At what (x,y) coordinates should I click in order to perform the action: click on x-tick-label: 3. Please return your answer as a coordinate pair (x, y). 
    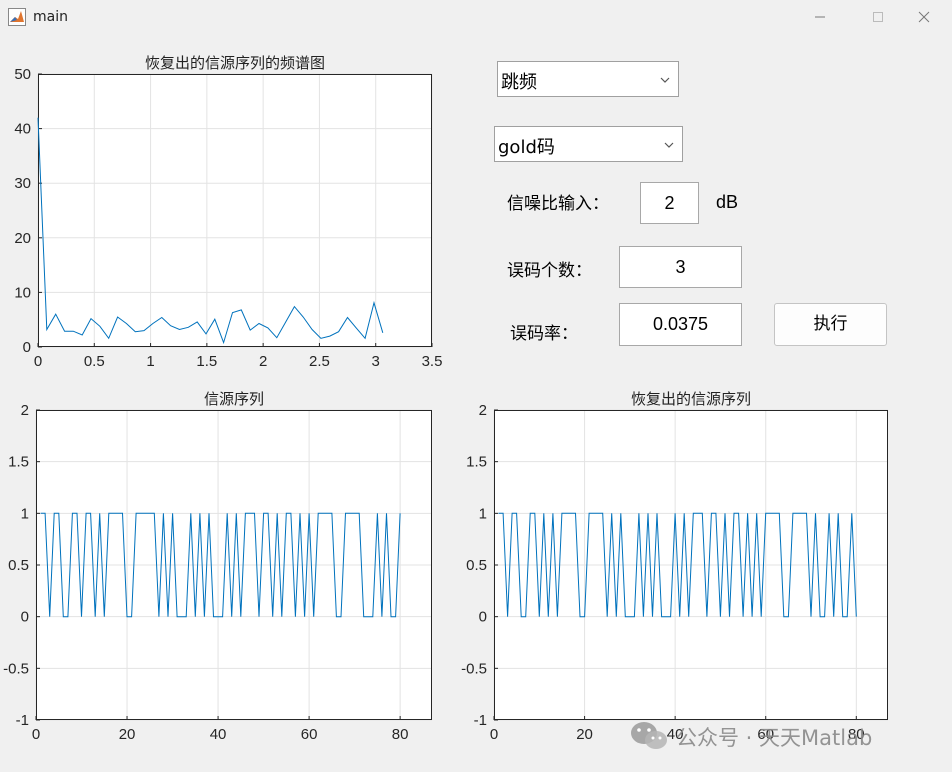
    Looking at the image, I should click on (376, 361).